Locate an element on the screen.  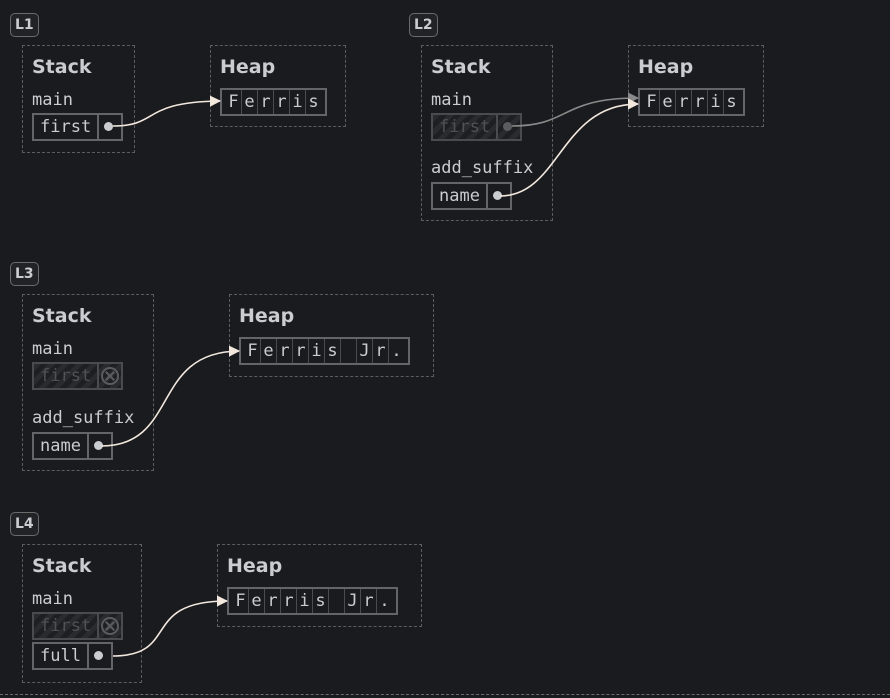
step-label-l2: L2 is located at coordinates (423, 25).